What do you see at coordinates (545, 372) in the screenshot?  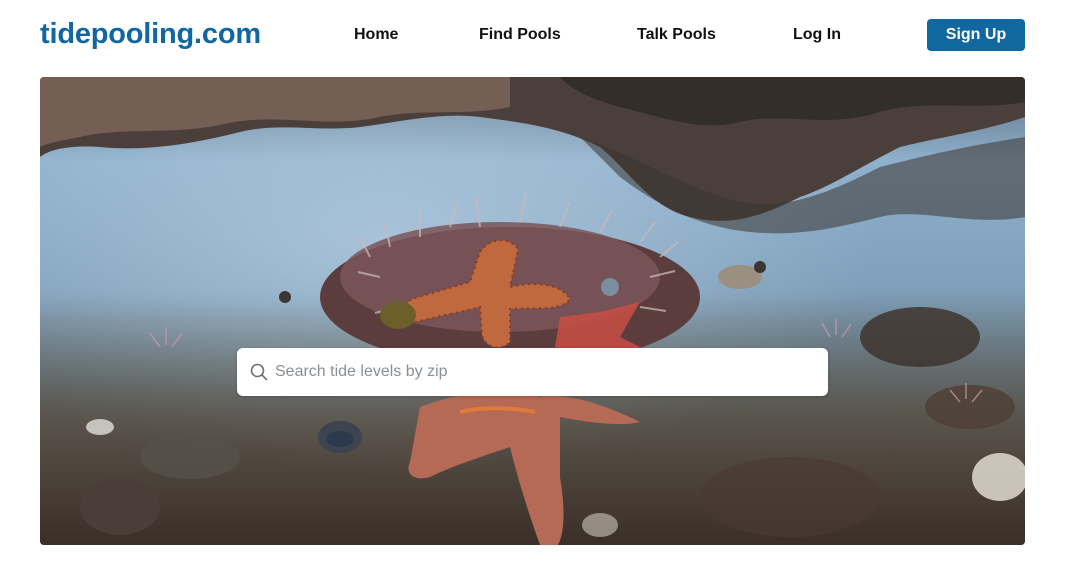 I see `search-input` at bounding box center [545, 372].